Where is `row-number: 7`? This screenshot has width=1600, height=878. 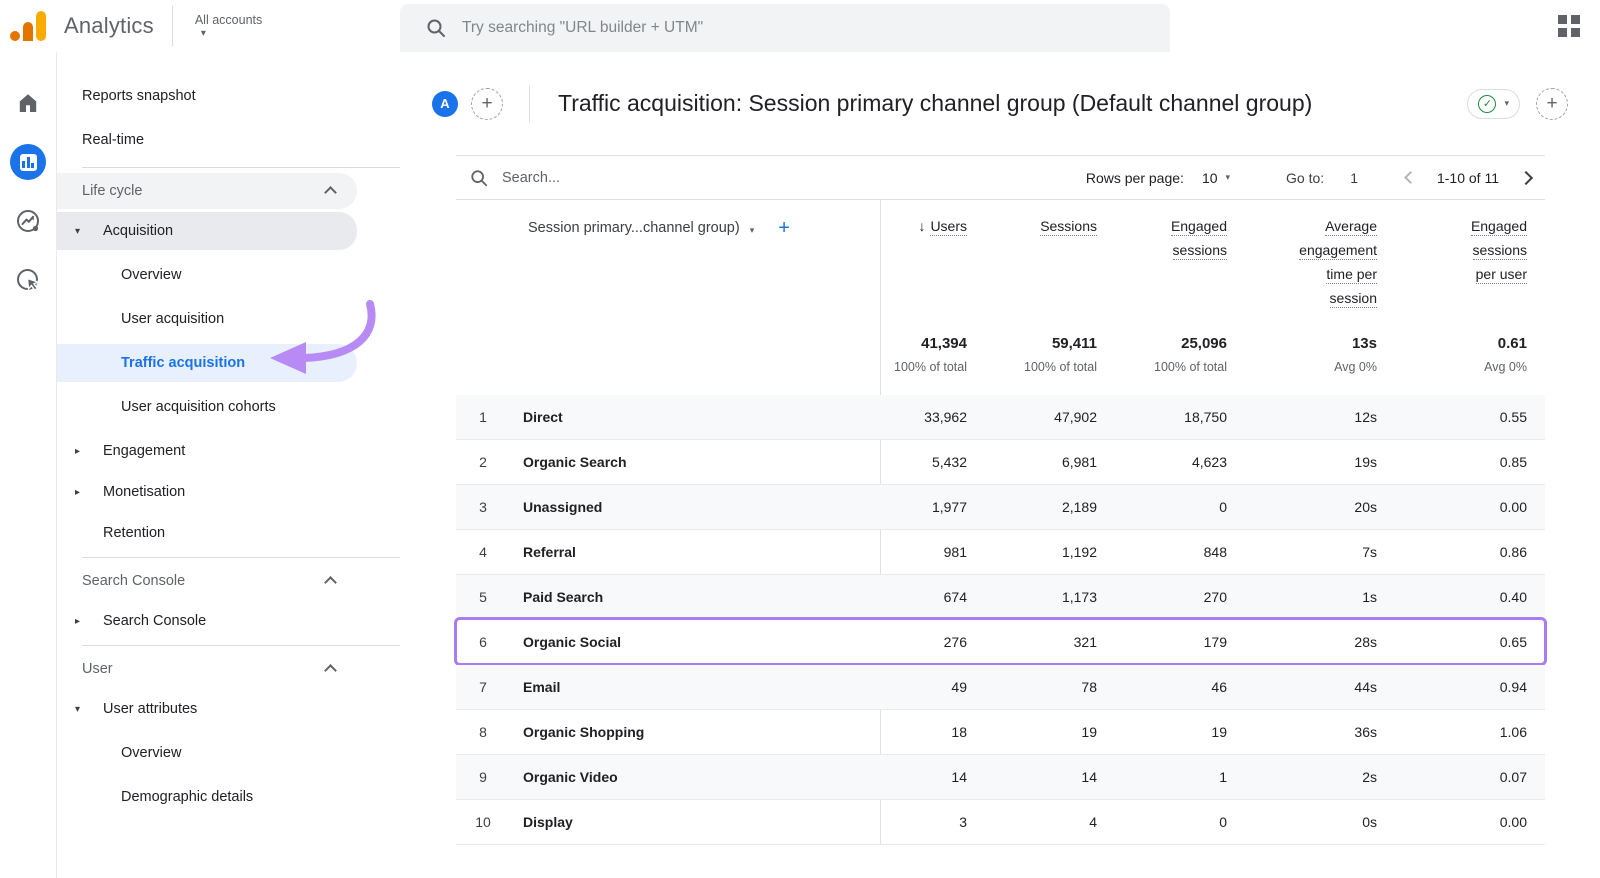 row-number: 7 is located at coordinates (483, 687).